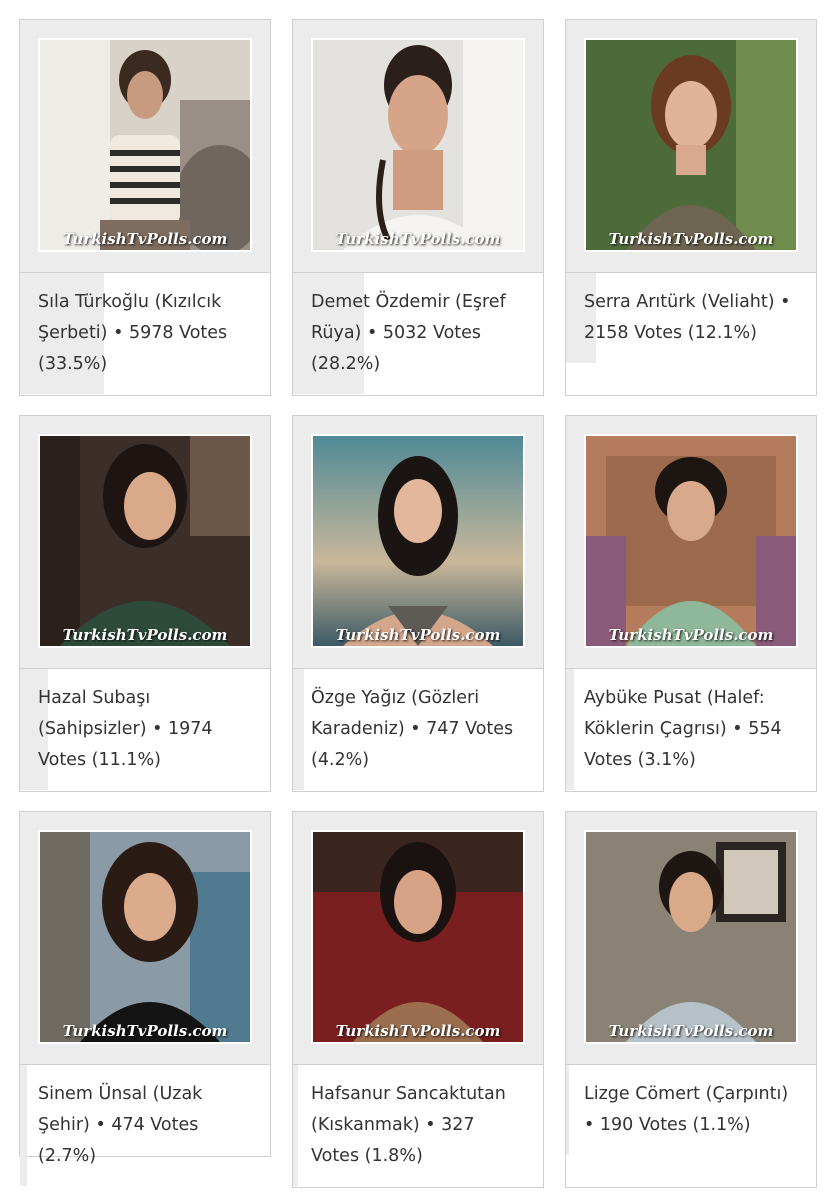 Image resolution: width=835 pixels, height=1200 pixels. What do you see at coordinates (155, 1125) in the screenshot?
I see `vote-count: 474 Votes` at bounding box center [155, 1125].